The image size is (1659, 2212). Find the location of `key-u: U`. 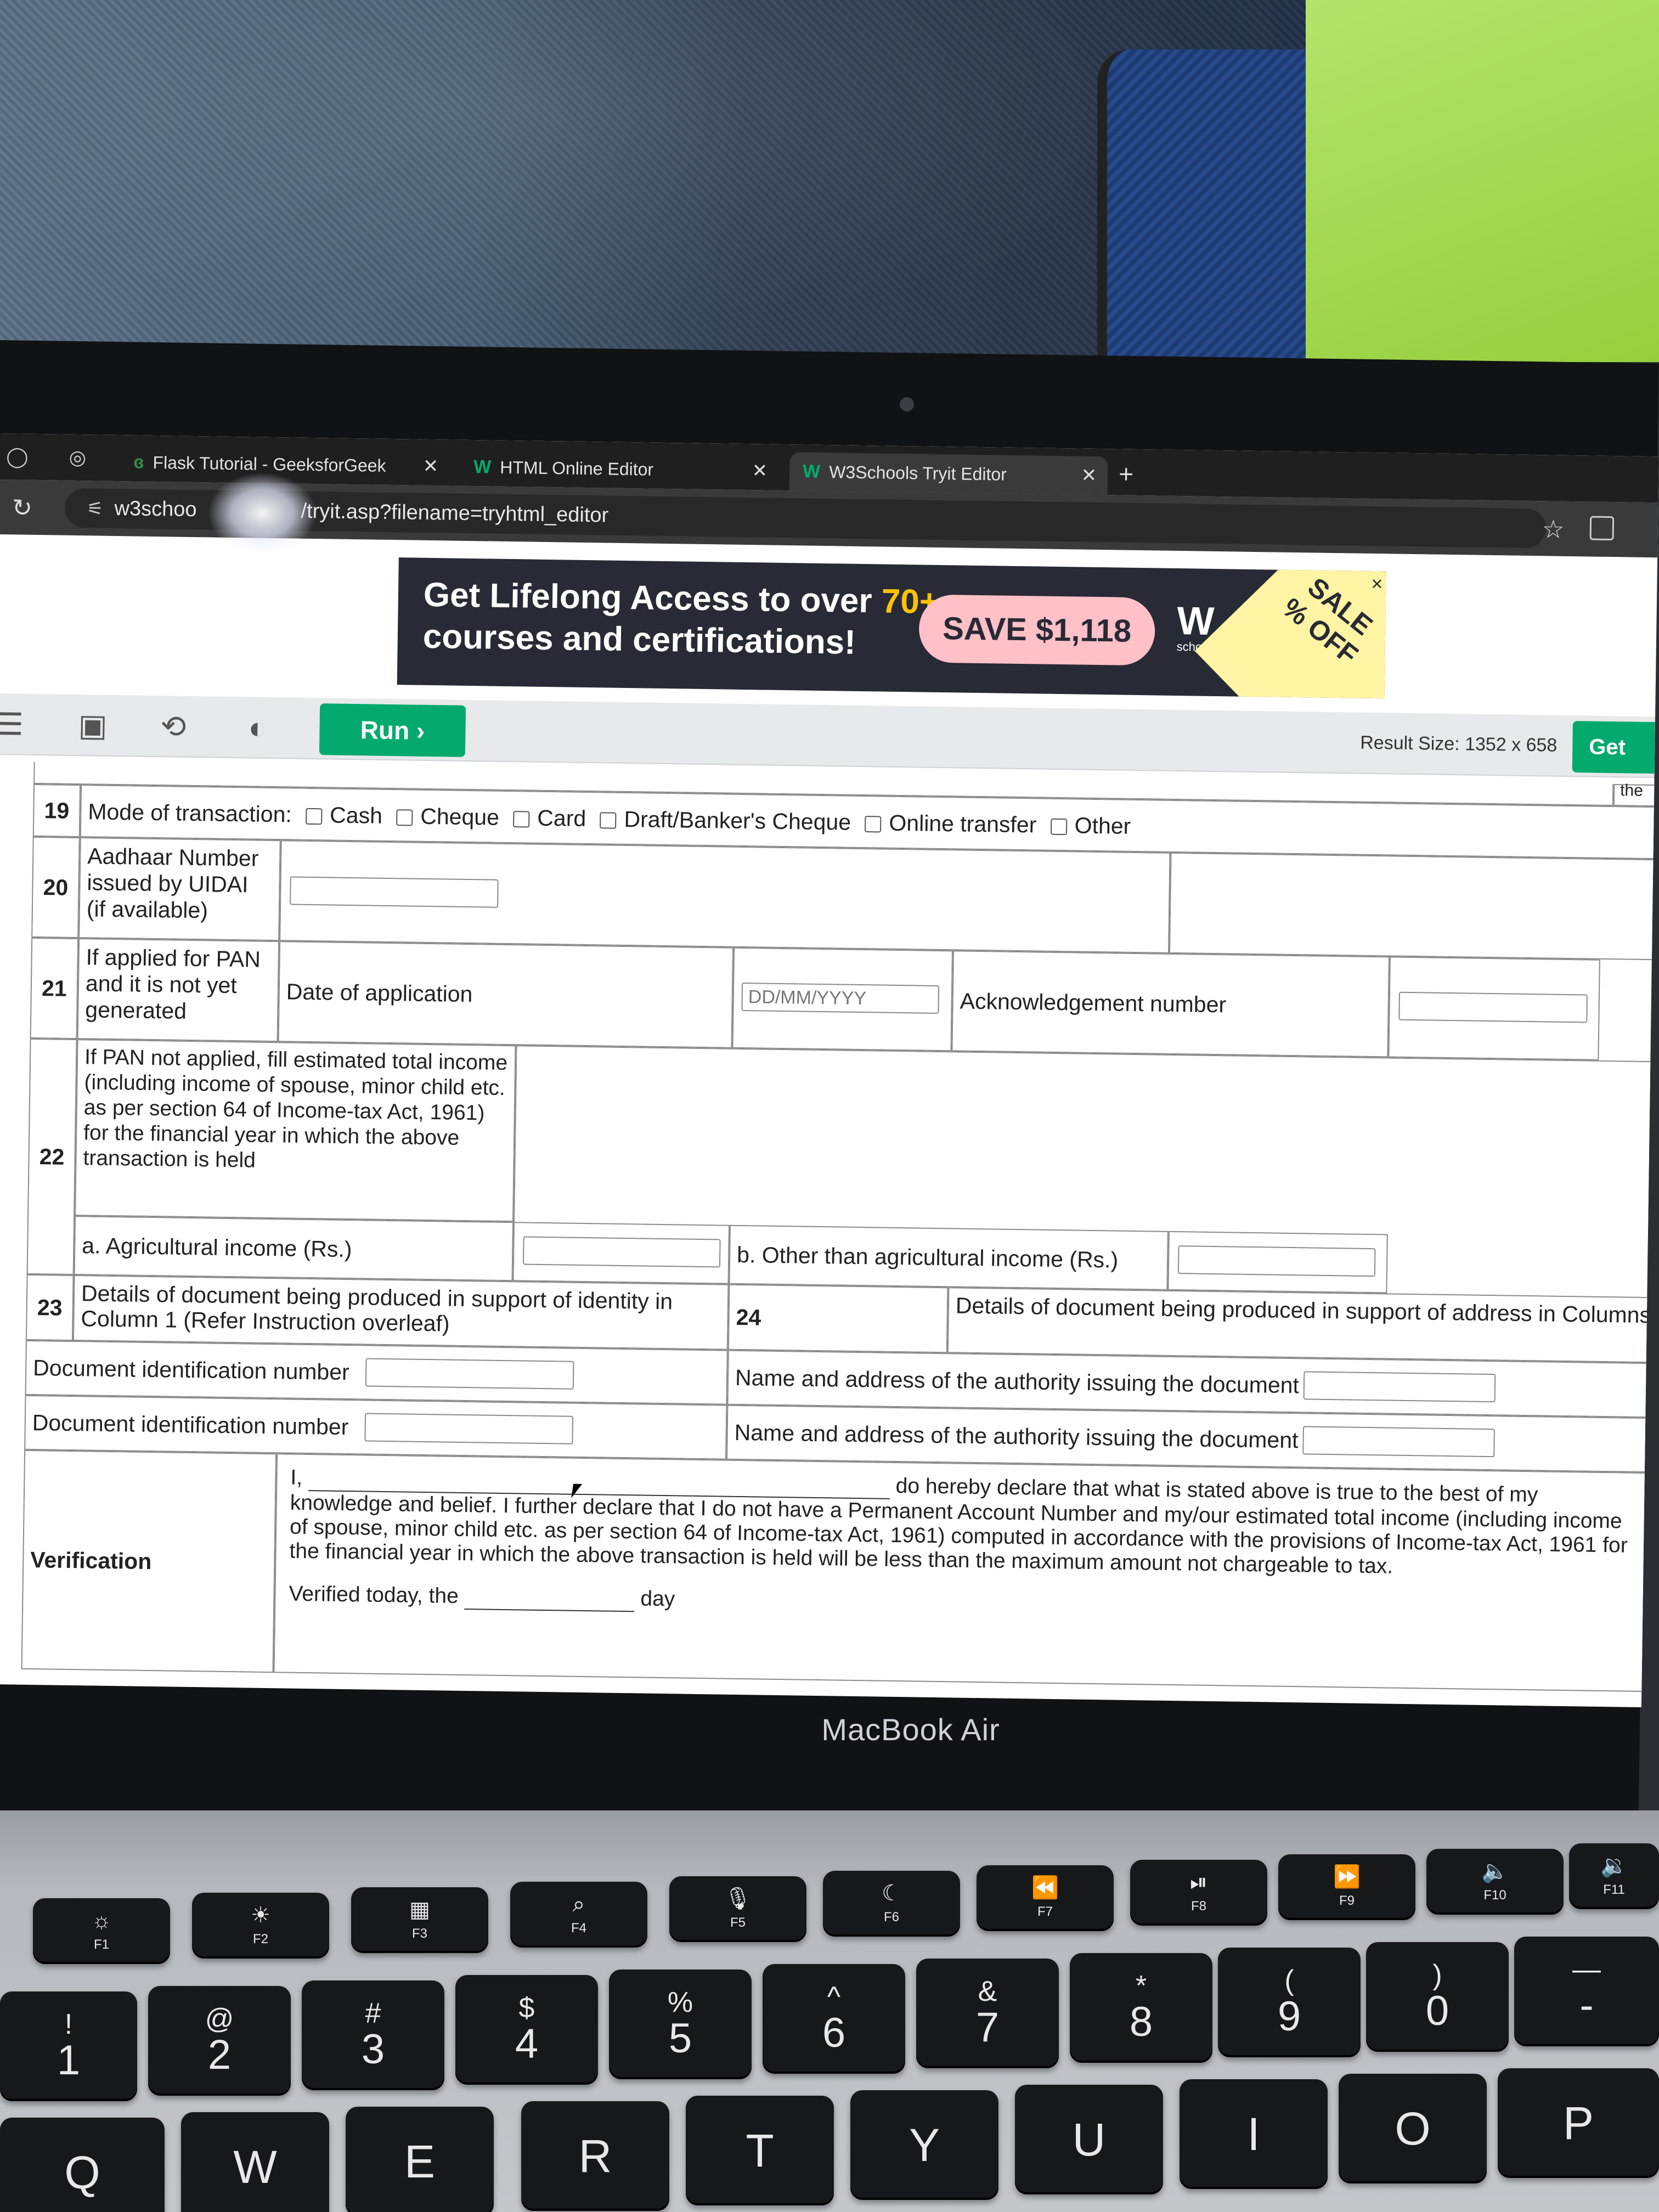

key-u: U is located at coordinates (1089, 2139).